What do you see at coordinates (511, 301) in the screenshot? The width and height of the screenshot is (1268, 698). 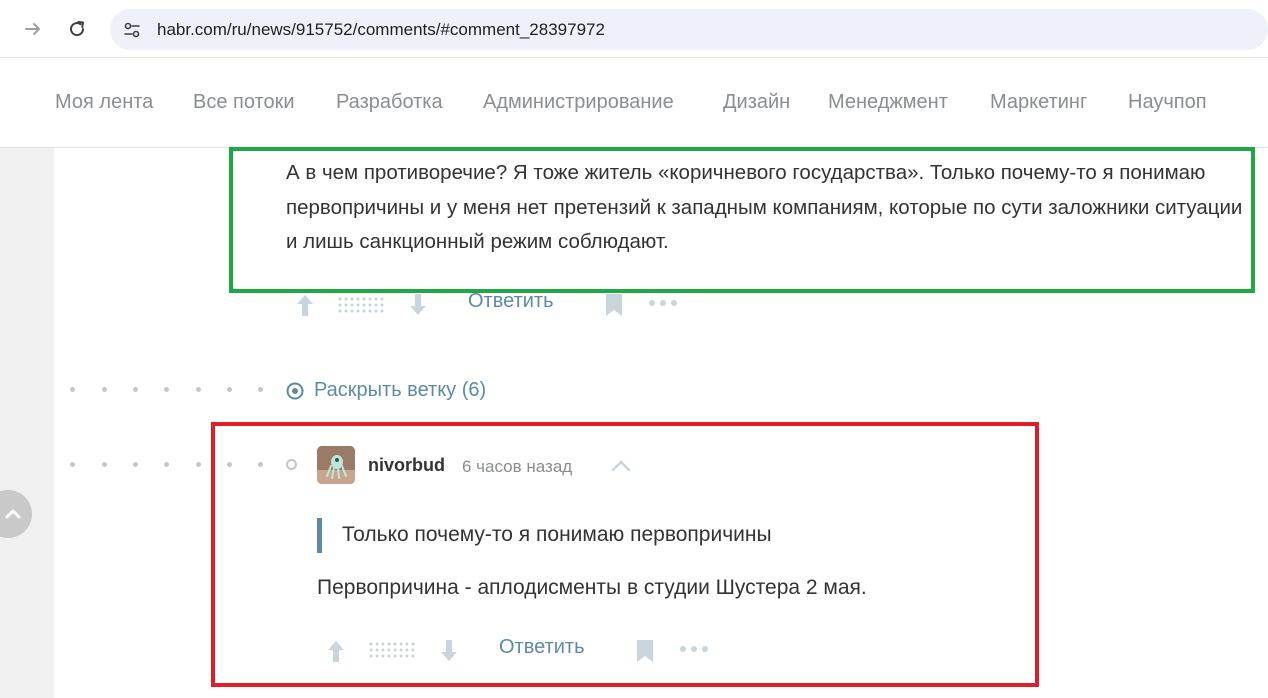 I see `reply-button: Ответить` at bounding box center [511, 301].